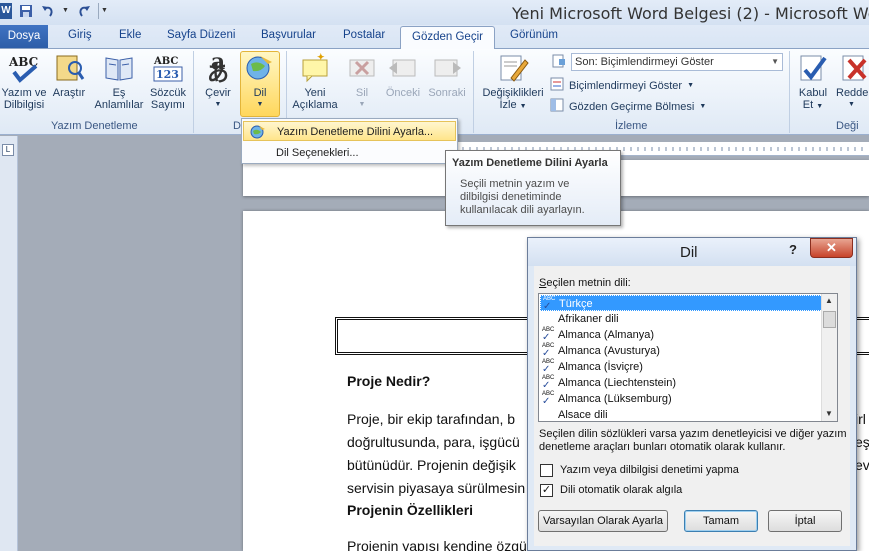 The height and width of the screenshot is (551, 869). What do you see at coordinates (603, 521) in the screenshot?
I see `set-default-button: Varsayılan Olarak Ayarla` at bounding box center [603, 521].